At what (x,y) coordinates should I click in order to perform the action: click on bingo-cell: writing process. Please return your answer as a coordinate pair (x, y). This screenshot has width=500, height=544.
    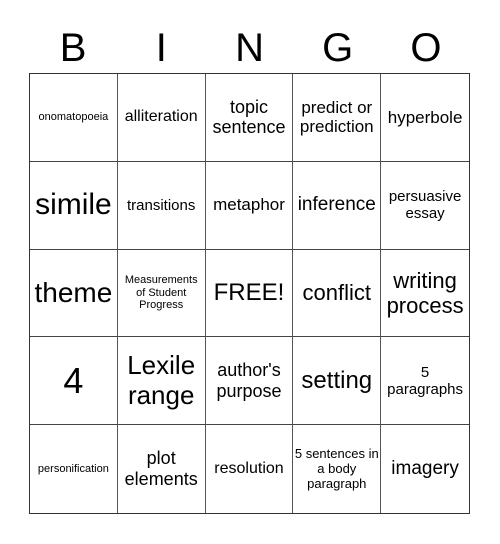
    Looking at the image, I should click on (425, 294).